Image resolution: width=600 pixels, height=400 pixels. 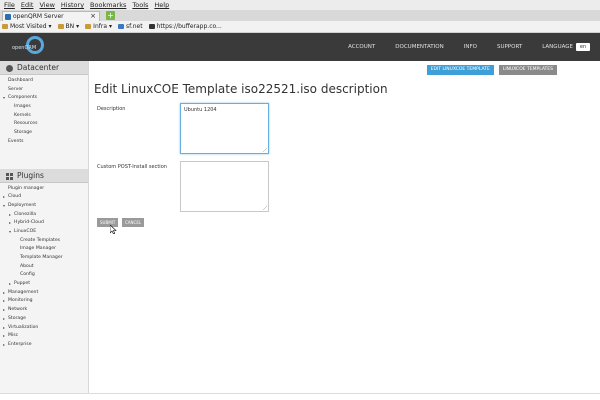 What do you see at coordinates (44, 319) in the screenshot?
I see `sidebar-item: ▸ Storage` at bounding box center [44, 319].